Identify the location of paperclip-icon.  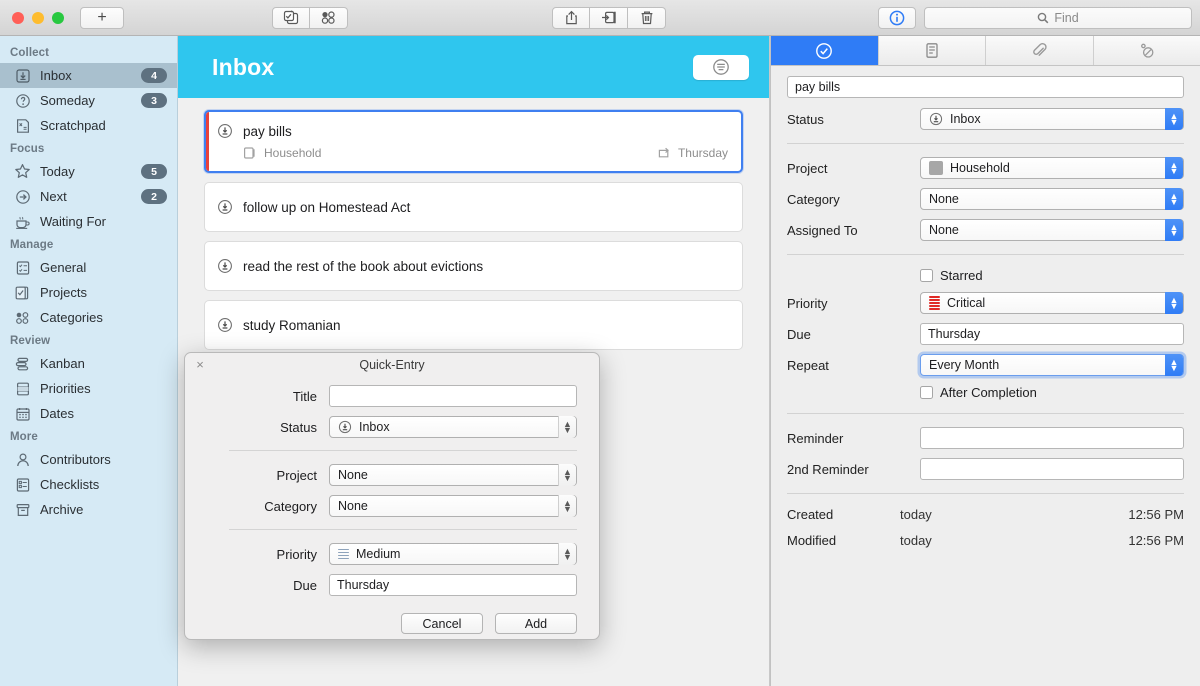
(1039, 50).